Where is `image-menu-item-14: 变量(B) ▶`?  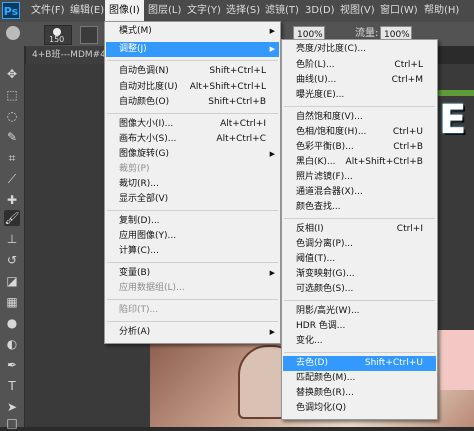
image-menu-item-14: 变量(B) ▶ is located at coordinates (192, 273).